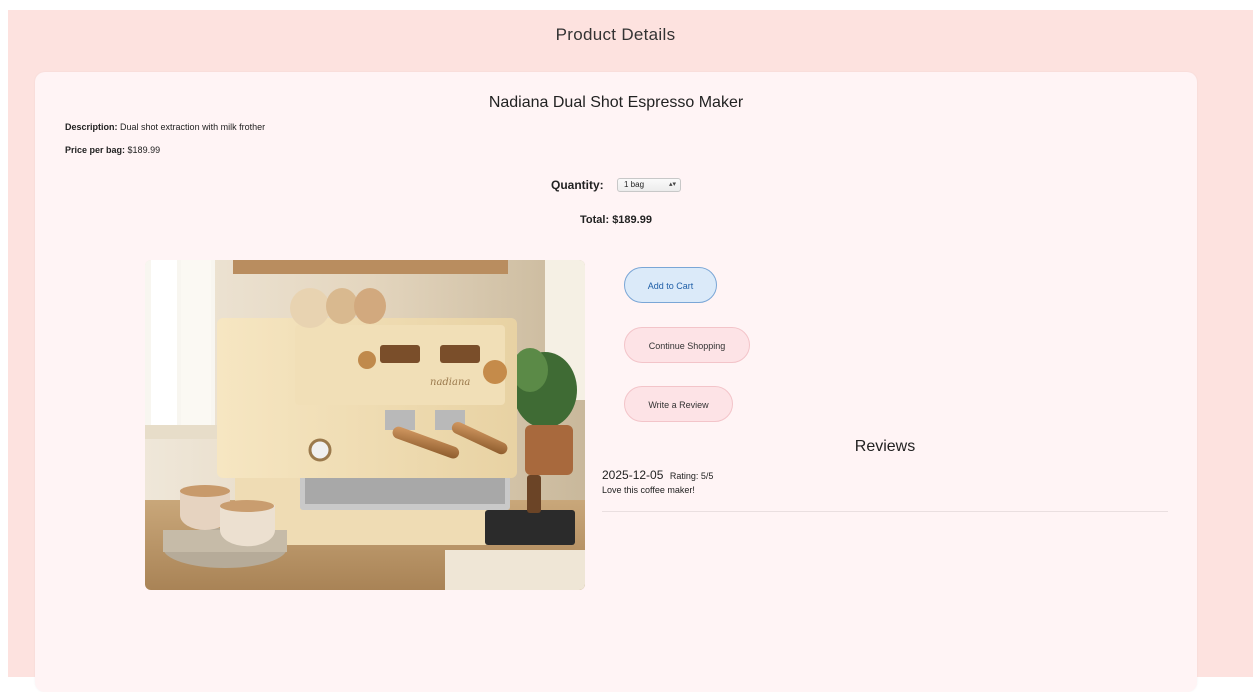 The image size is (1253, 692). I want to click on quantity-label: Quantity:, so click(577, 184).